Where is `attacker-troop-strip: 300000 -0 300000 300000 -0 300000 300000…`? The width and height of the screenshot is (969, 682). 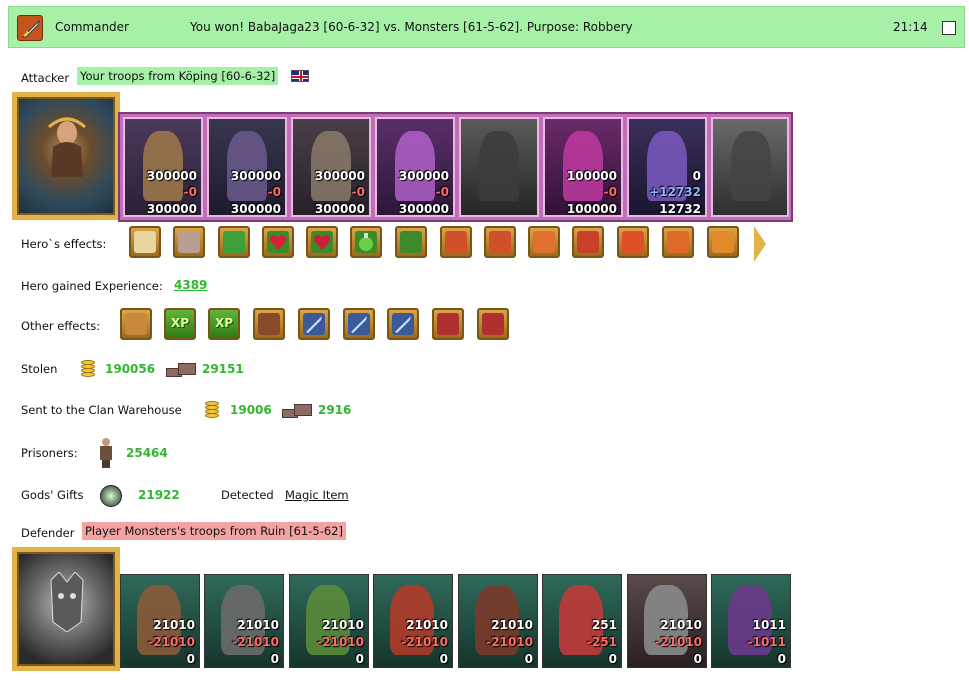 attacker-troop-strip: 300000 -0 300000 300000 -0 300000 300000… is located at coordinates (455, 167).